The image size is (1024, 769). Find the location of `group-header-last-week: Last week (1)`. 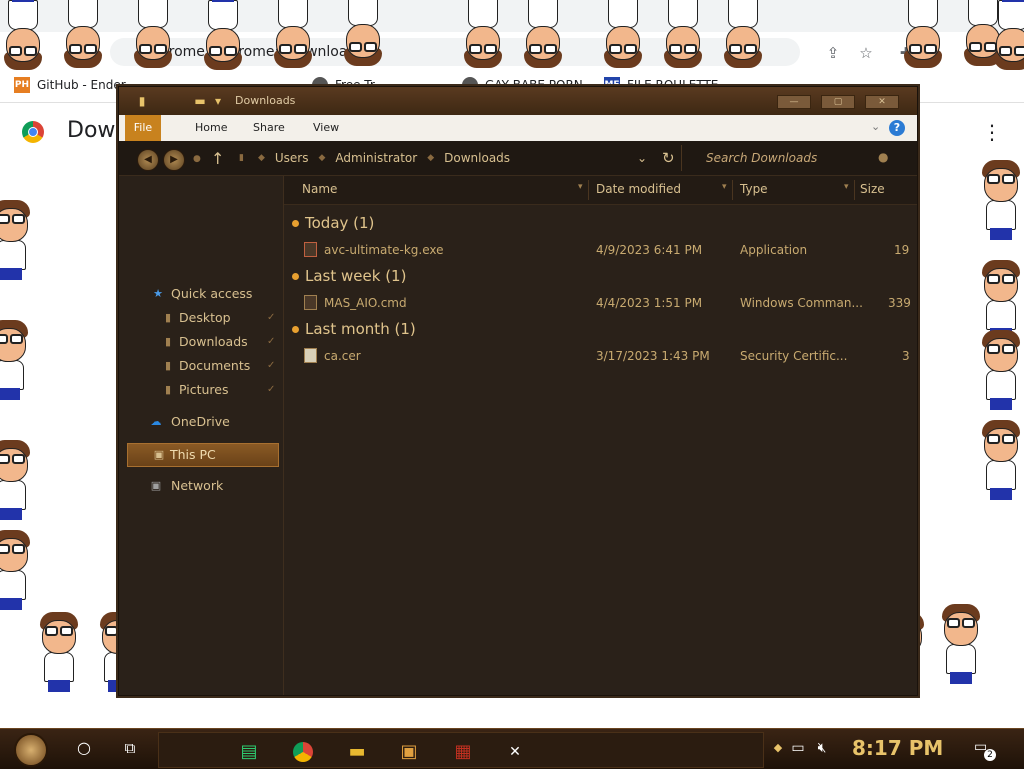

group-header-last-week: Last week (1) is located at coordinates (349, 276).